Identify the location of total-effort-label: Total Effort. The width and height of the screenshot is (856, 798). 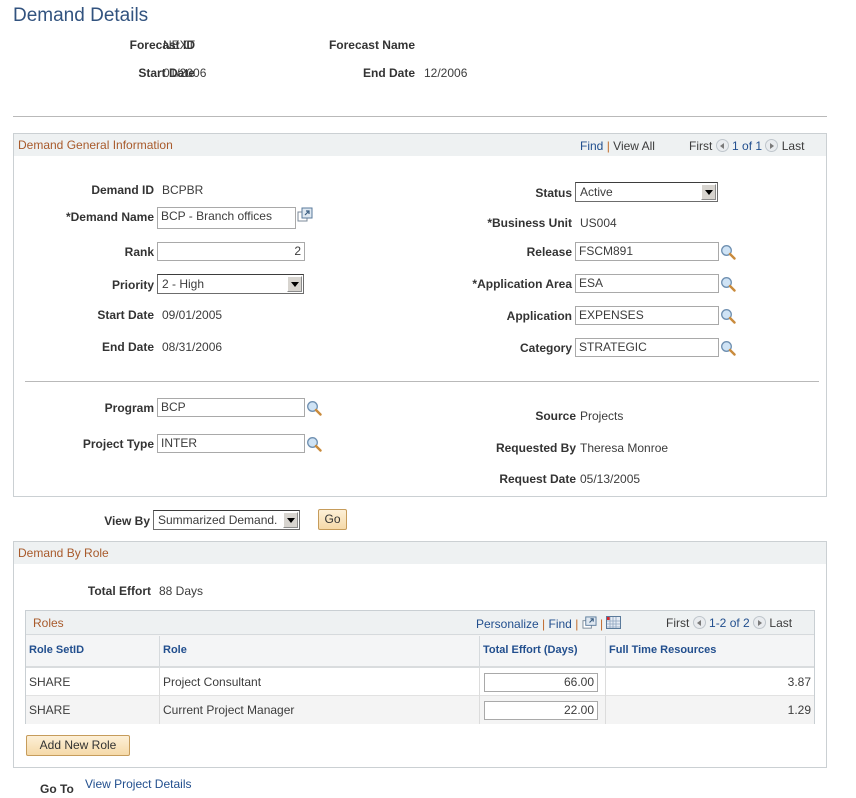
(119, 591).